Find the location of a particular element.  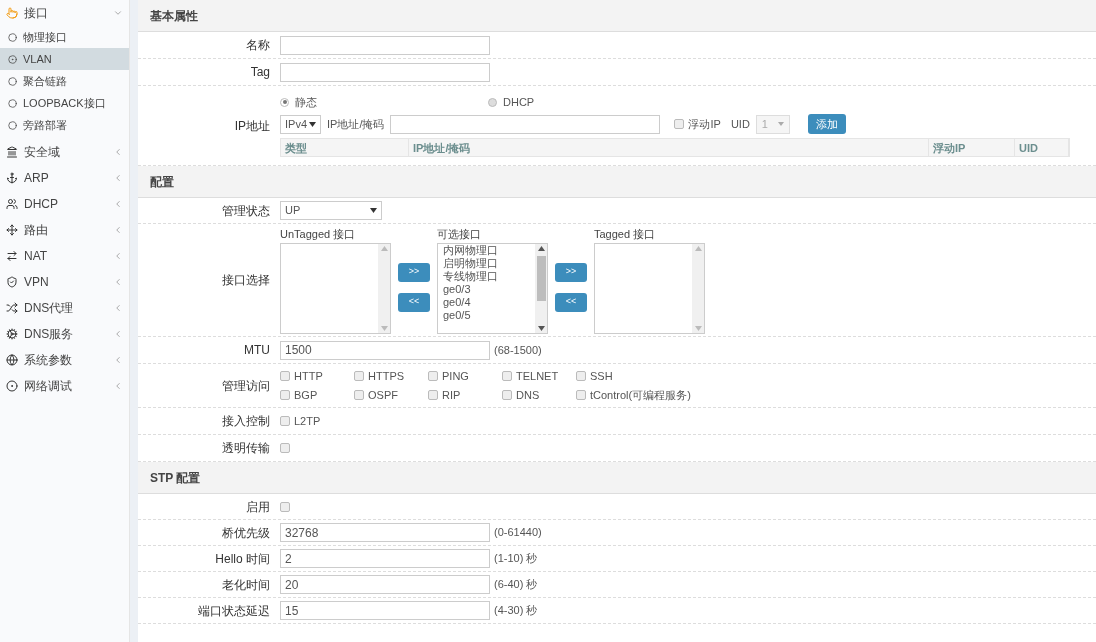

sidebar-item: DHCP is located at coordinates (64, 204).